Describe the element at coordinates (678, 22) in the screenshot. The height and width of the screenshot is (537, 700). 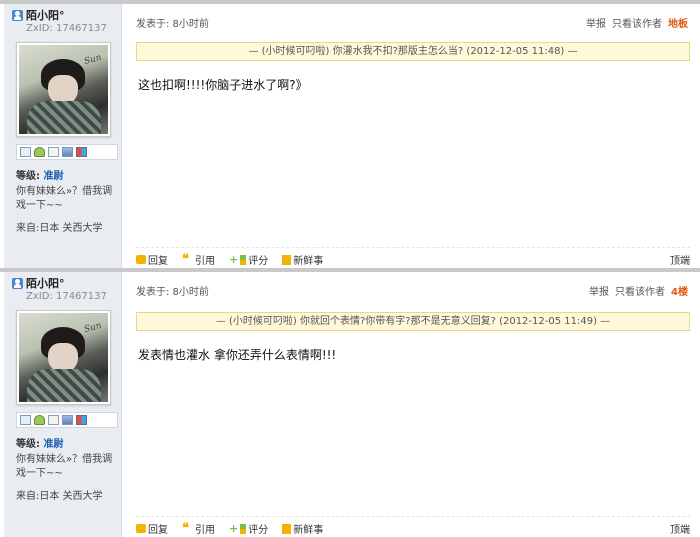
I see `floor-number: 地板` at that location.